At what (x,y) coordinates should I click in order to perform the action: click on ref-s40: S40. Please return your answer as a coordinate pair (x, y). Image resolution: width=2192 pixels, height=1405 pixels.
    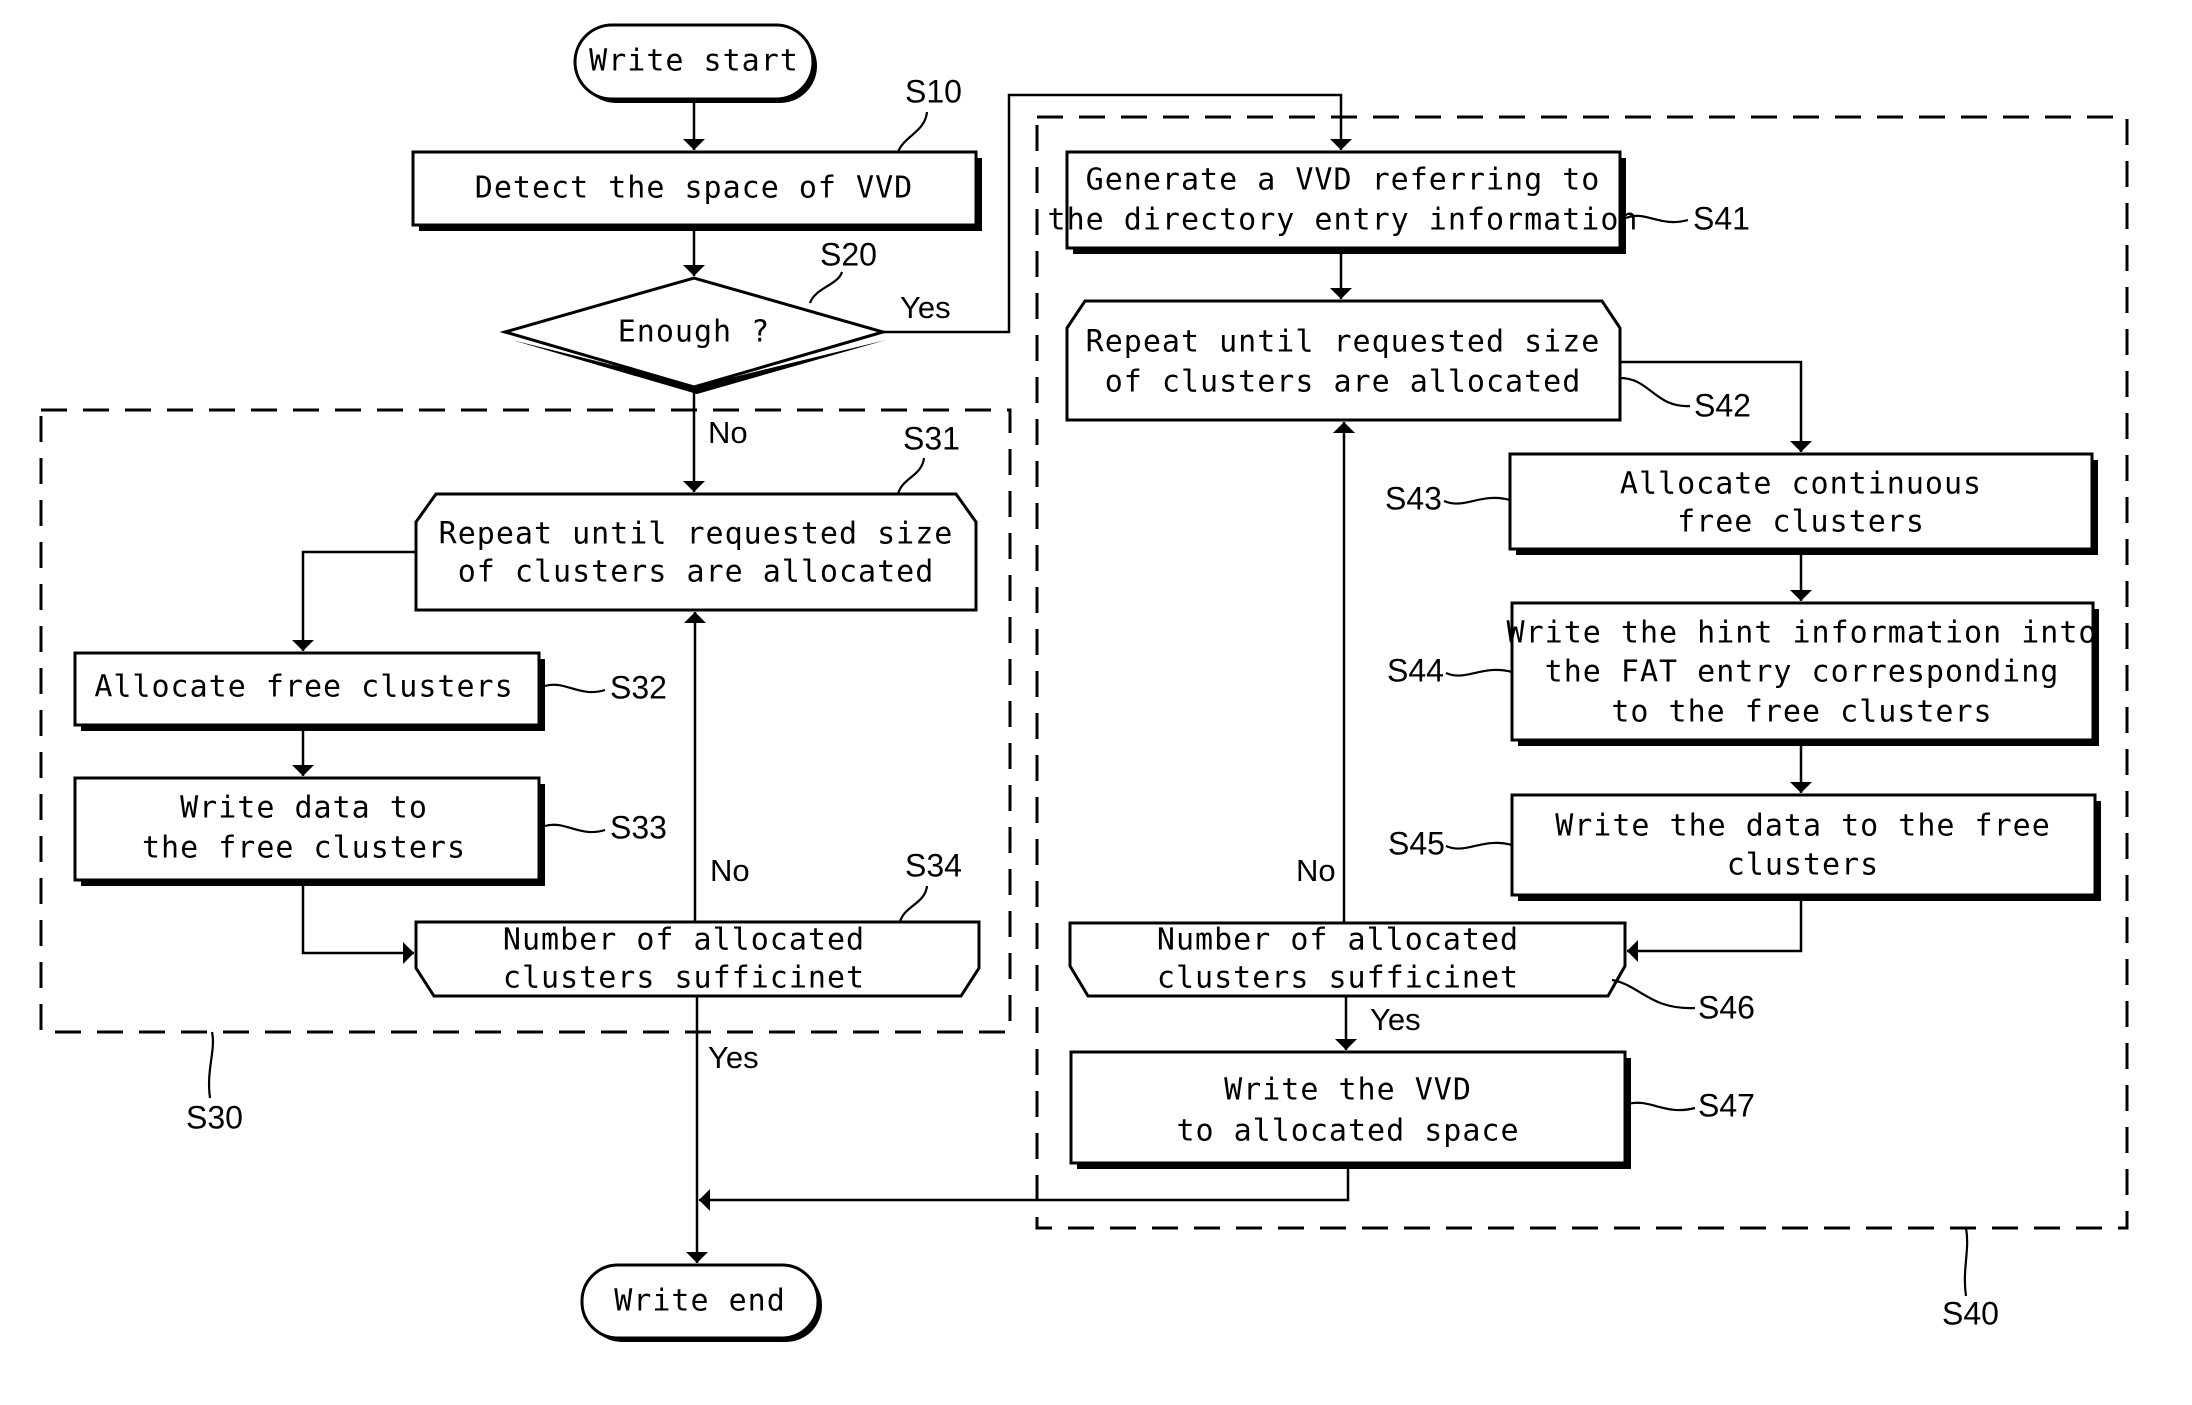
    Looking at the image, I should click on (1970, 1313).